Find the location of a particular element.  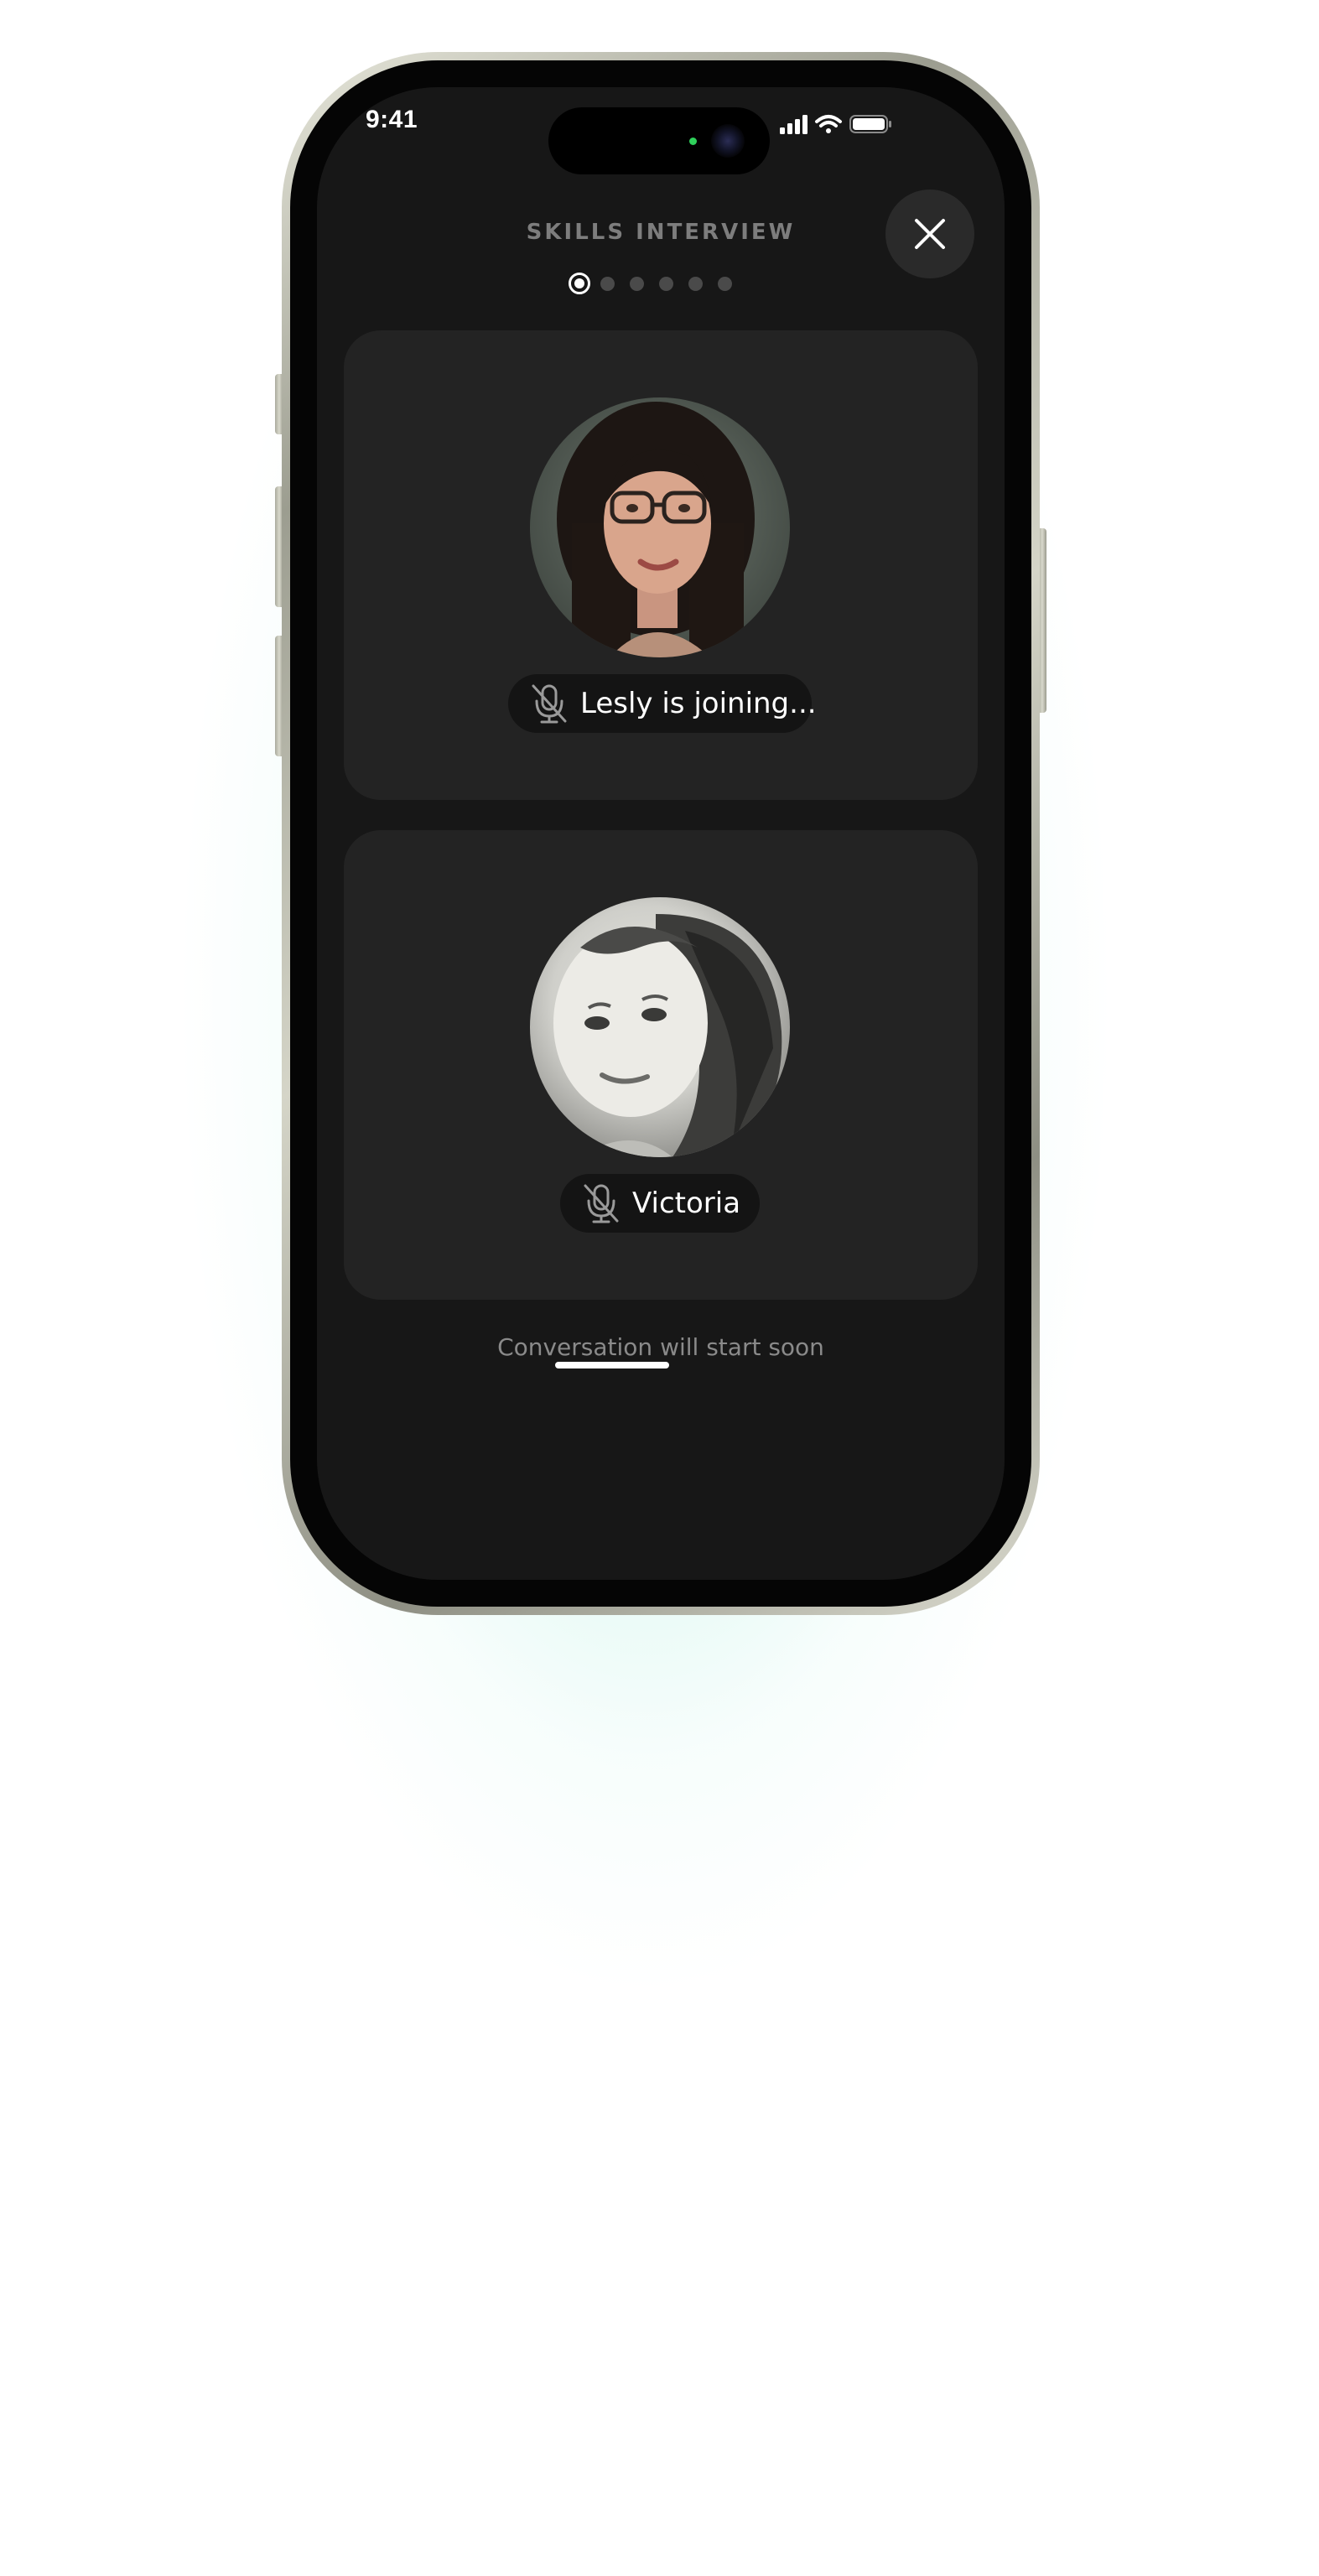

participant-name: Victoria is located at coordinates (686, 1203).